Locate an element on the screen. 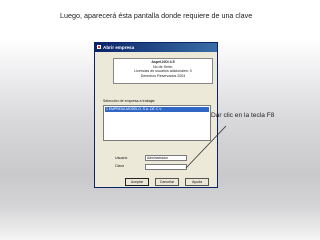 The width and height of the screenshot is (320, 240). cancel-button: Cancelar is located at coordinates (167, 182).